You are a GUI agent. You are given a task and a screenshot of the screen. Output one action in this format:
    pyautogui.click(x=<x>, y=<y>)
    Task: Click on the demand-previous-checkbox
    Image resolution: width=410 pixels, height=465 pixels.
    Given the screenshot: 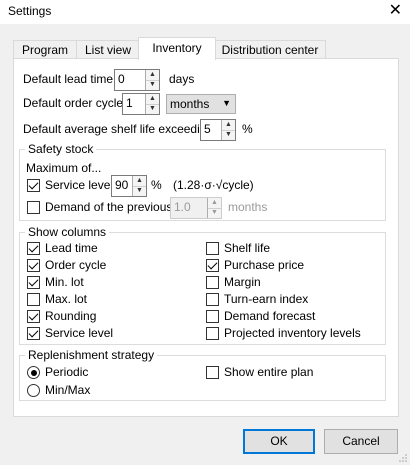 What is the action you would take?
    pyautogui.click(x=33, y=207)
    